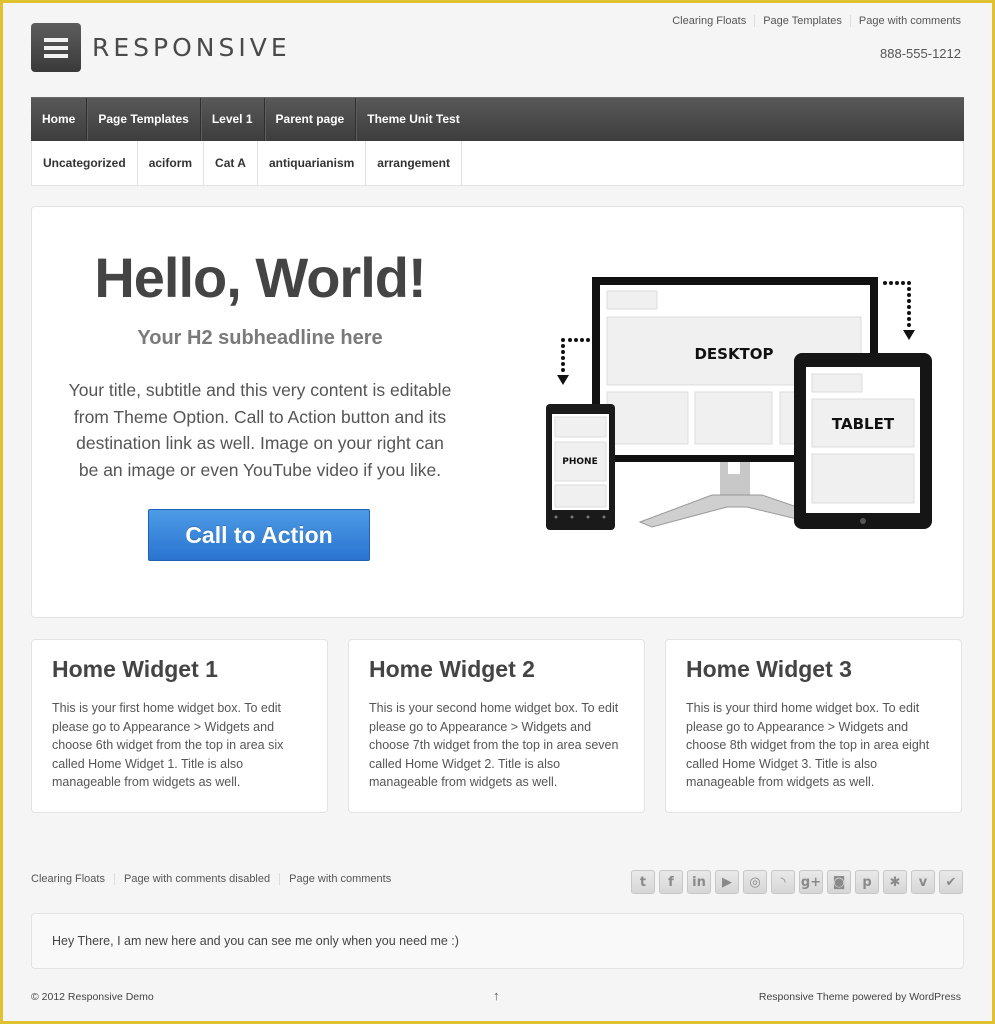  What do you see at coordinates (811, 882) in the screenshot?
I see `google-plus-icon: g+` at bounding box center [811, 882].